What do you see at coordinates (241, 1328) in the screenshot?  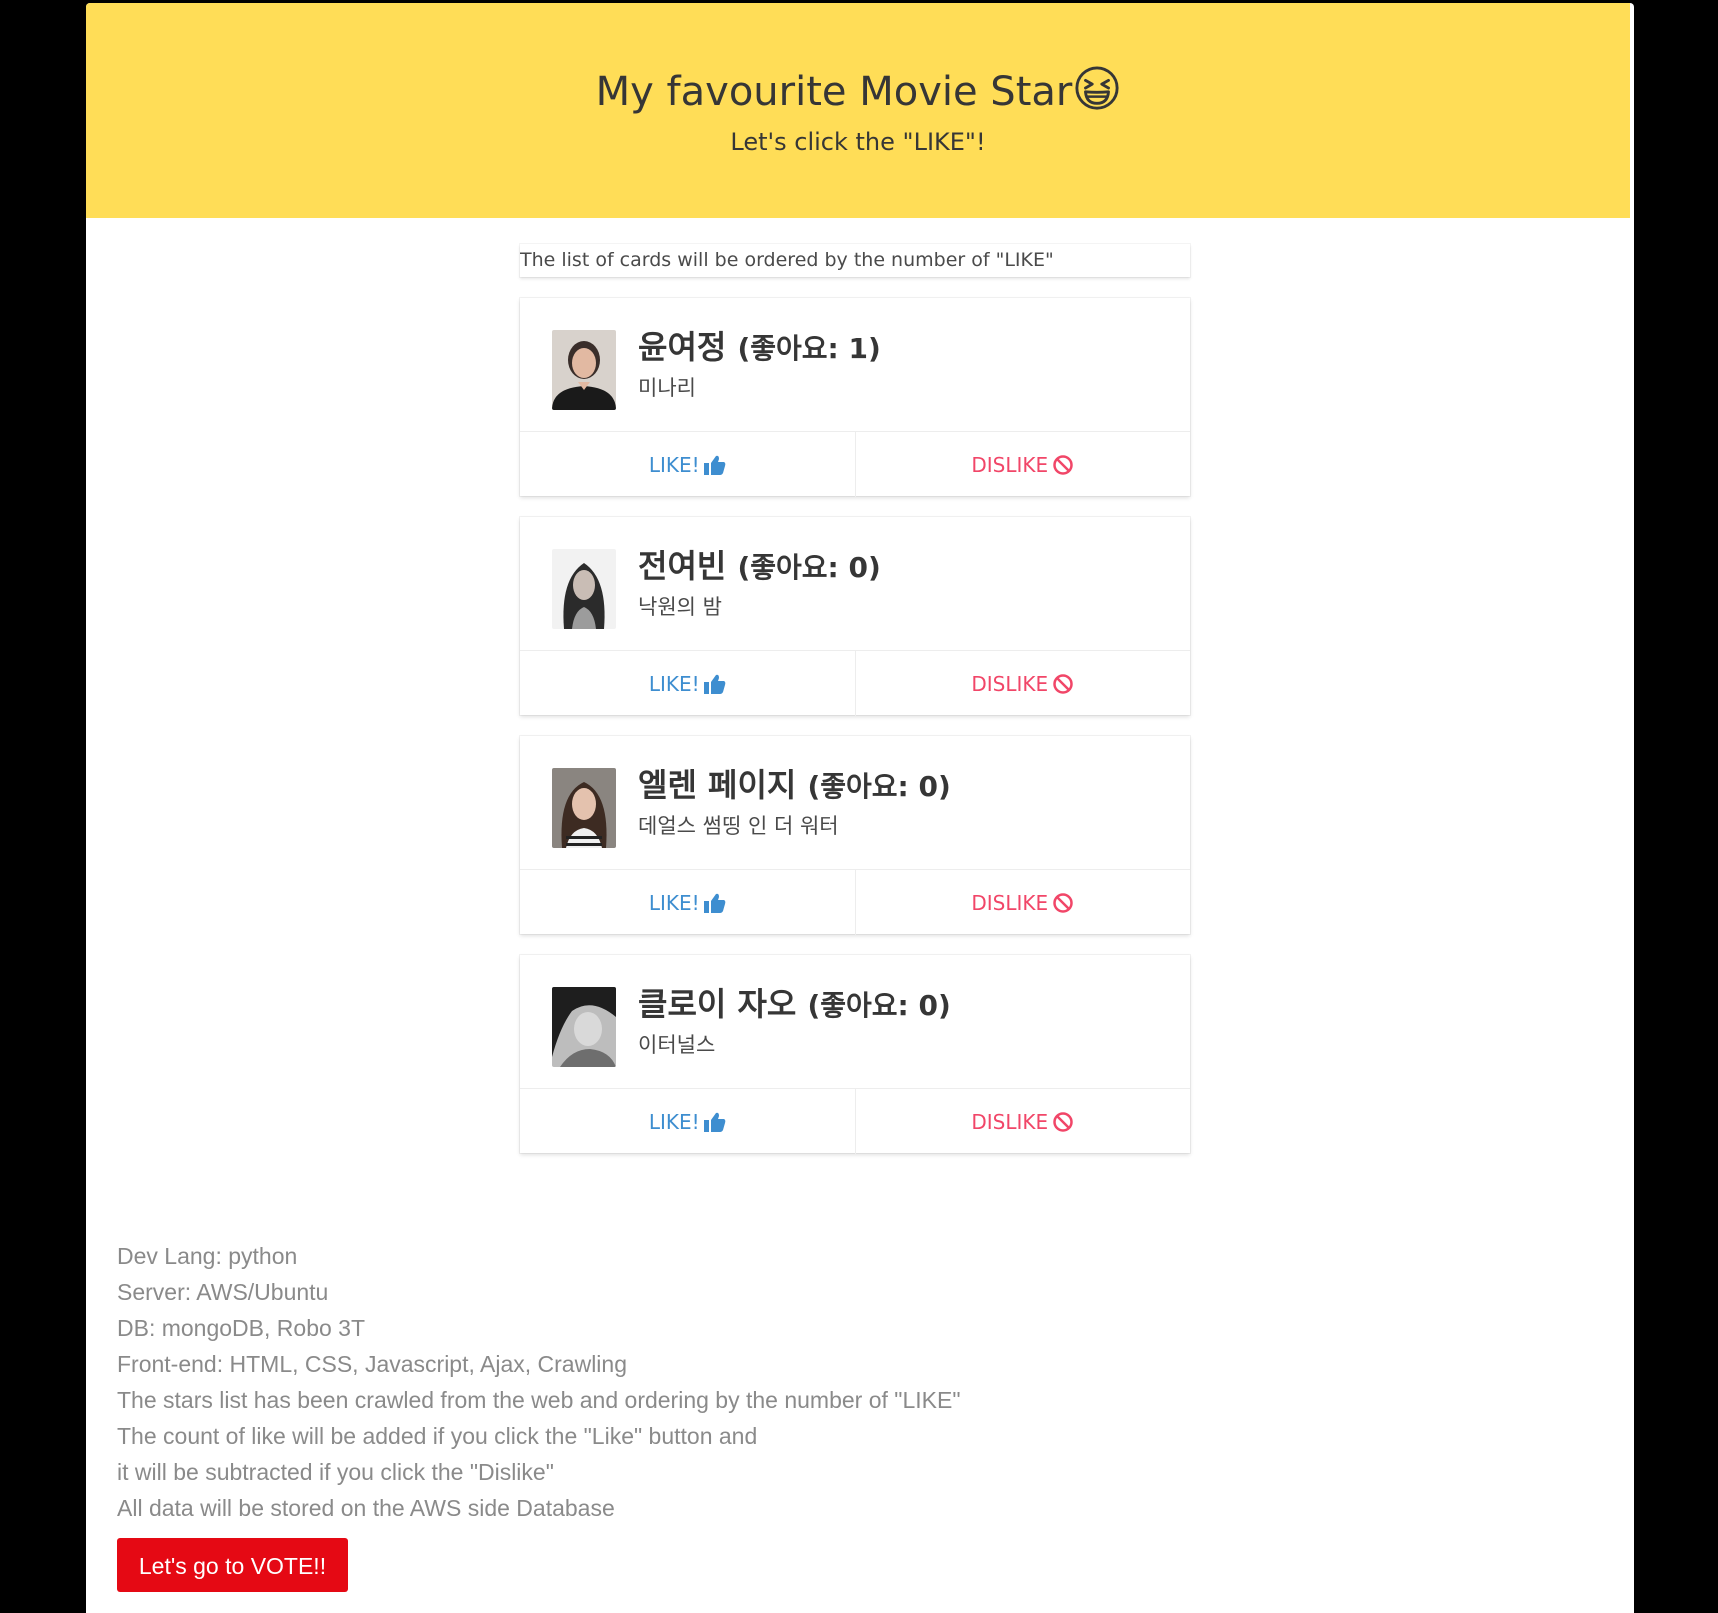 I see `info-line: DB: mongoDB, Robo 3T` at bounding box center [241, 1328].